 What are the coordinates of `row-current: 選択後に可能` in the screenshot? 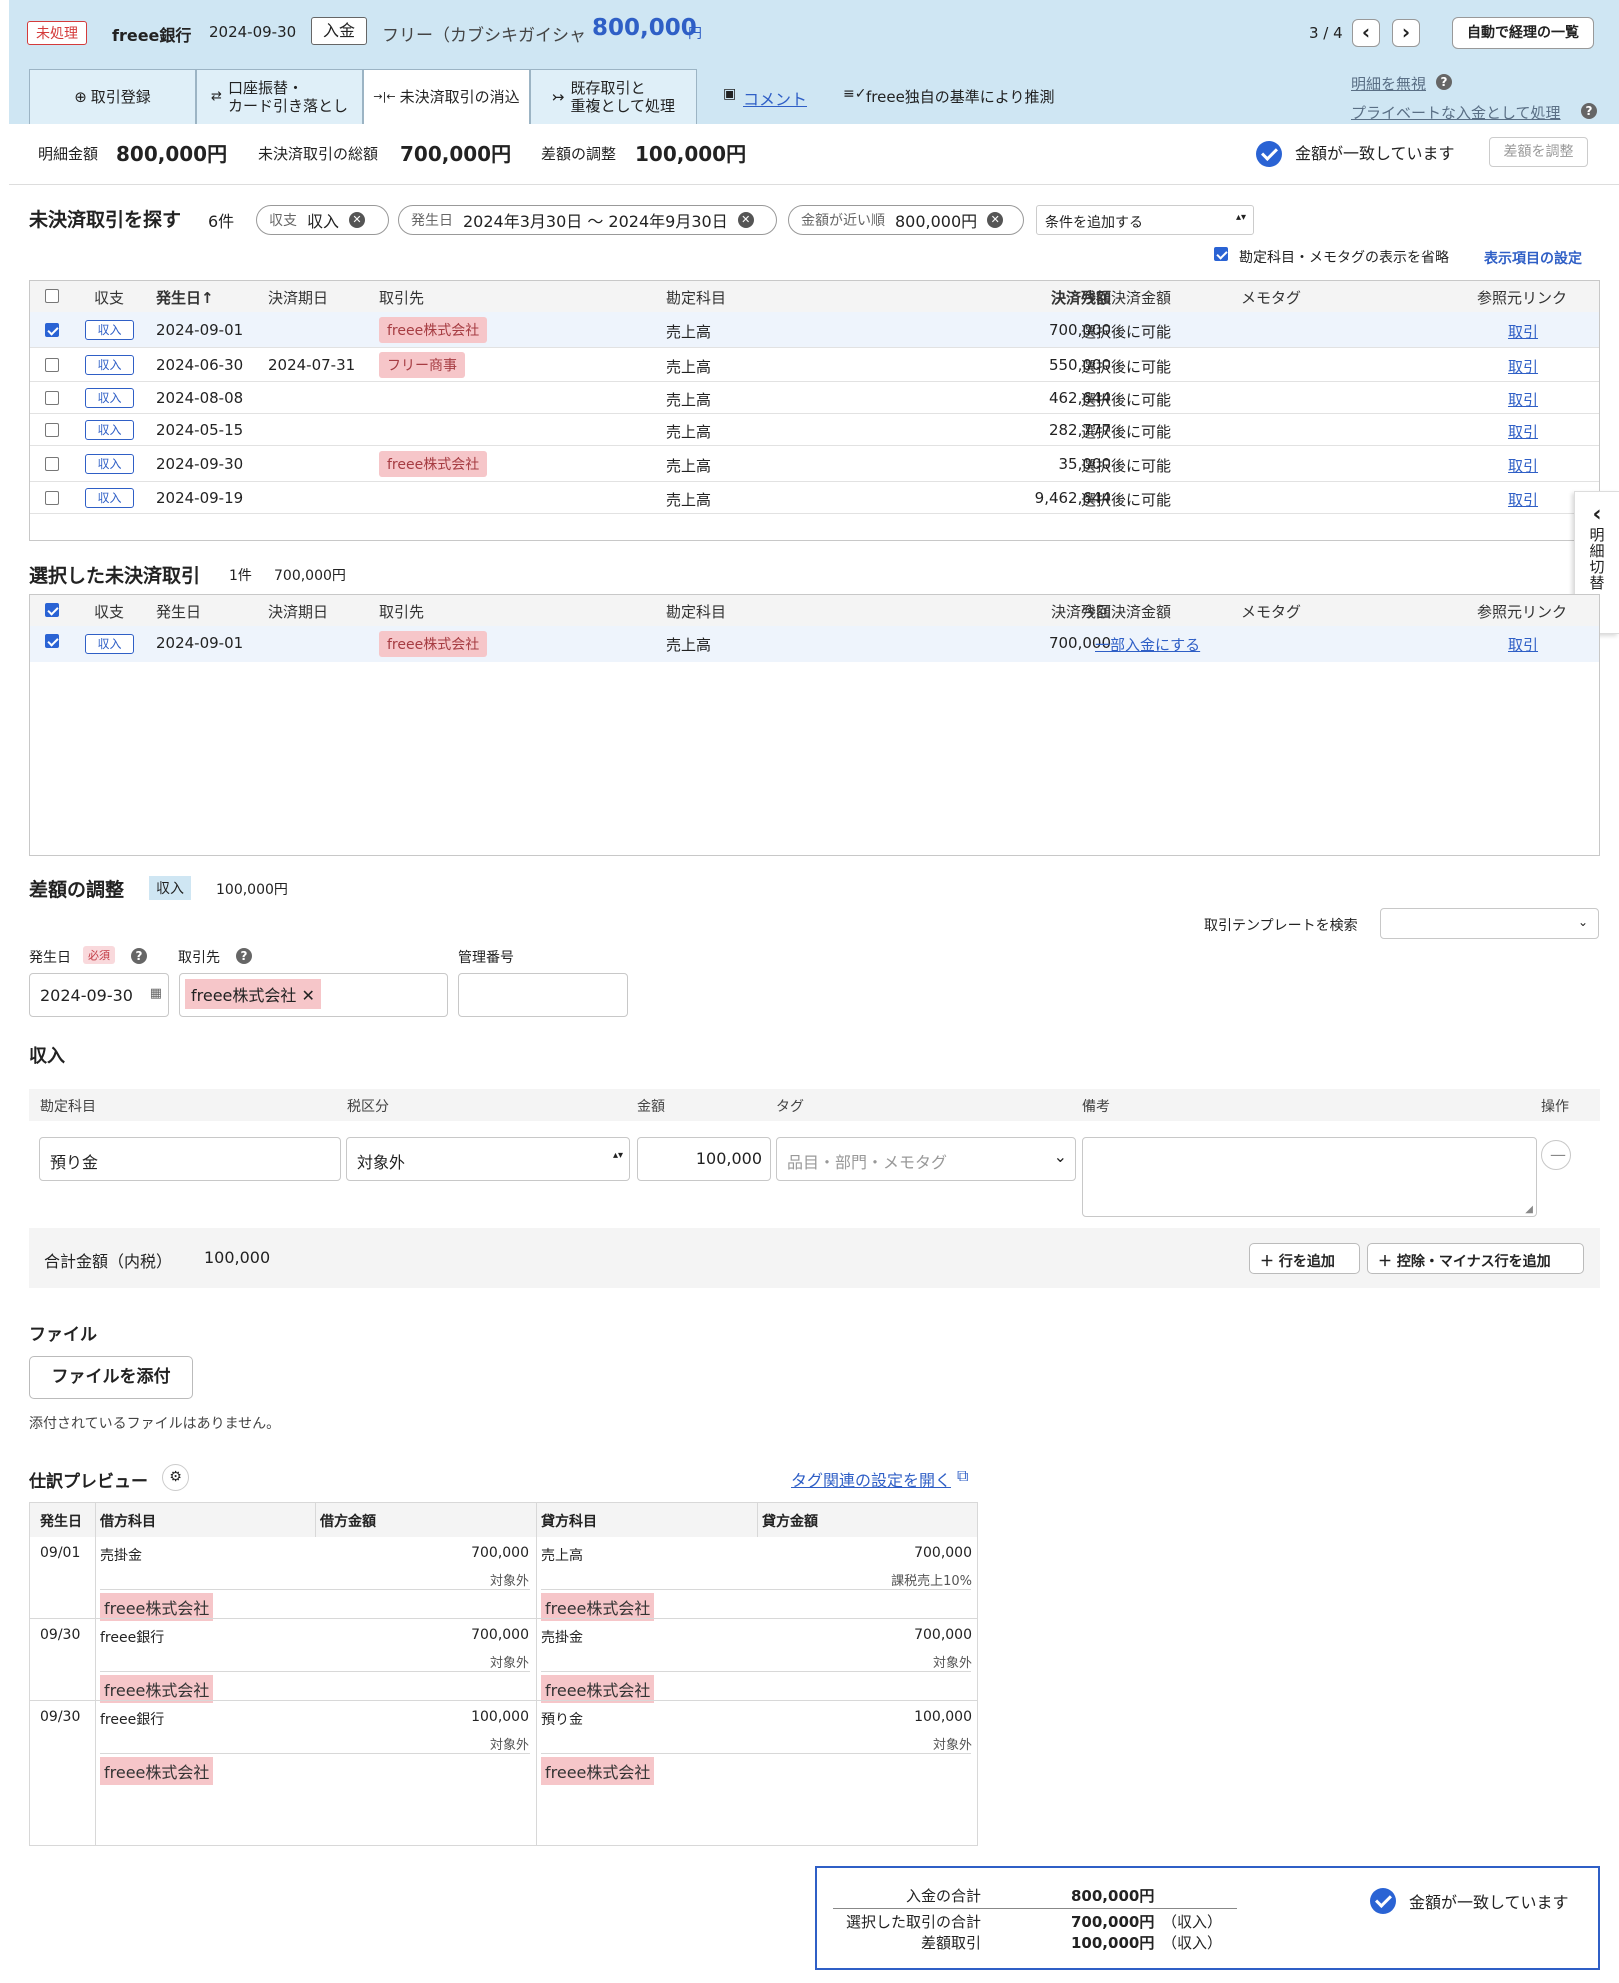 It's located at (1126, 432).